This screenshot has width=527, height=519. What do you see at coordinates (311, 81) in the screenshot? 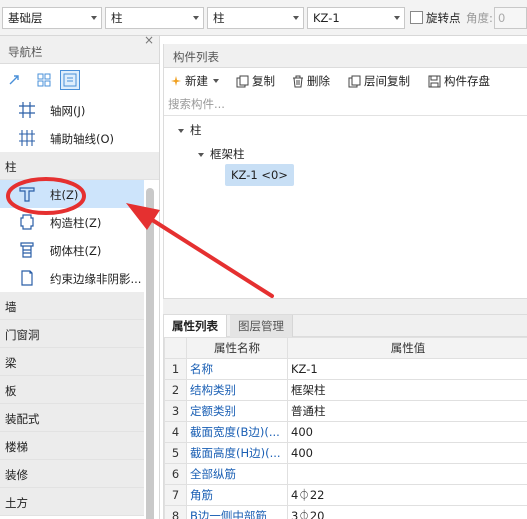
I see `delete-button: 删除` at bounding box center [311, 81].